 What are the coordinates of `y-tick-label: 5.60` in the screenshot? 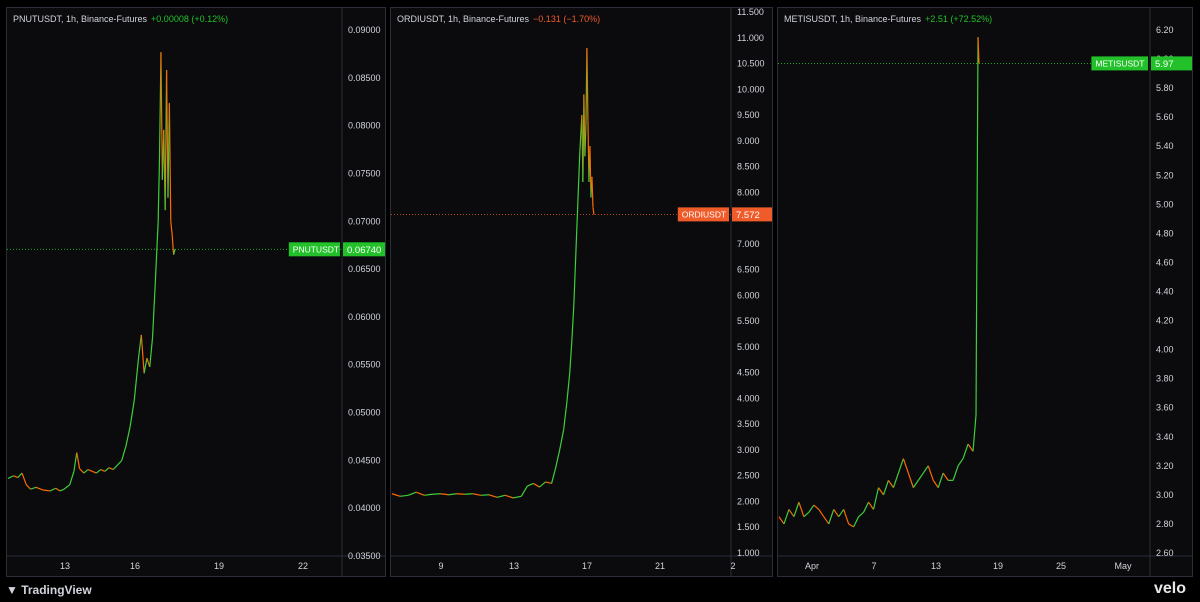 It's located at (1165, 117).